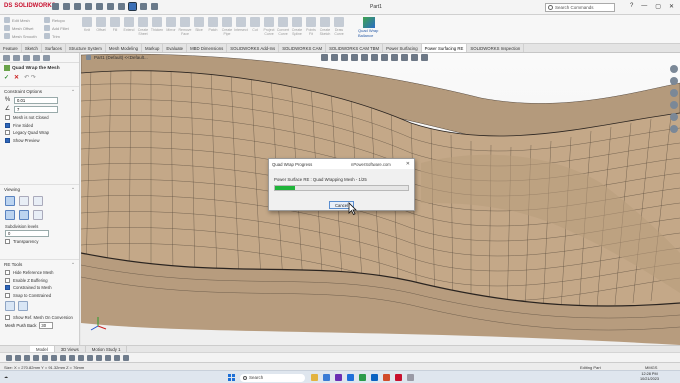  What do you see at coordinates (674, 117) in the screenshot?
I see `appearances-icon` at bounding box center [674, 117].